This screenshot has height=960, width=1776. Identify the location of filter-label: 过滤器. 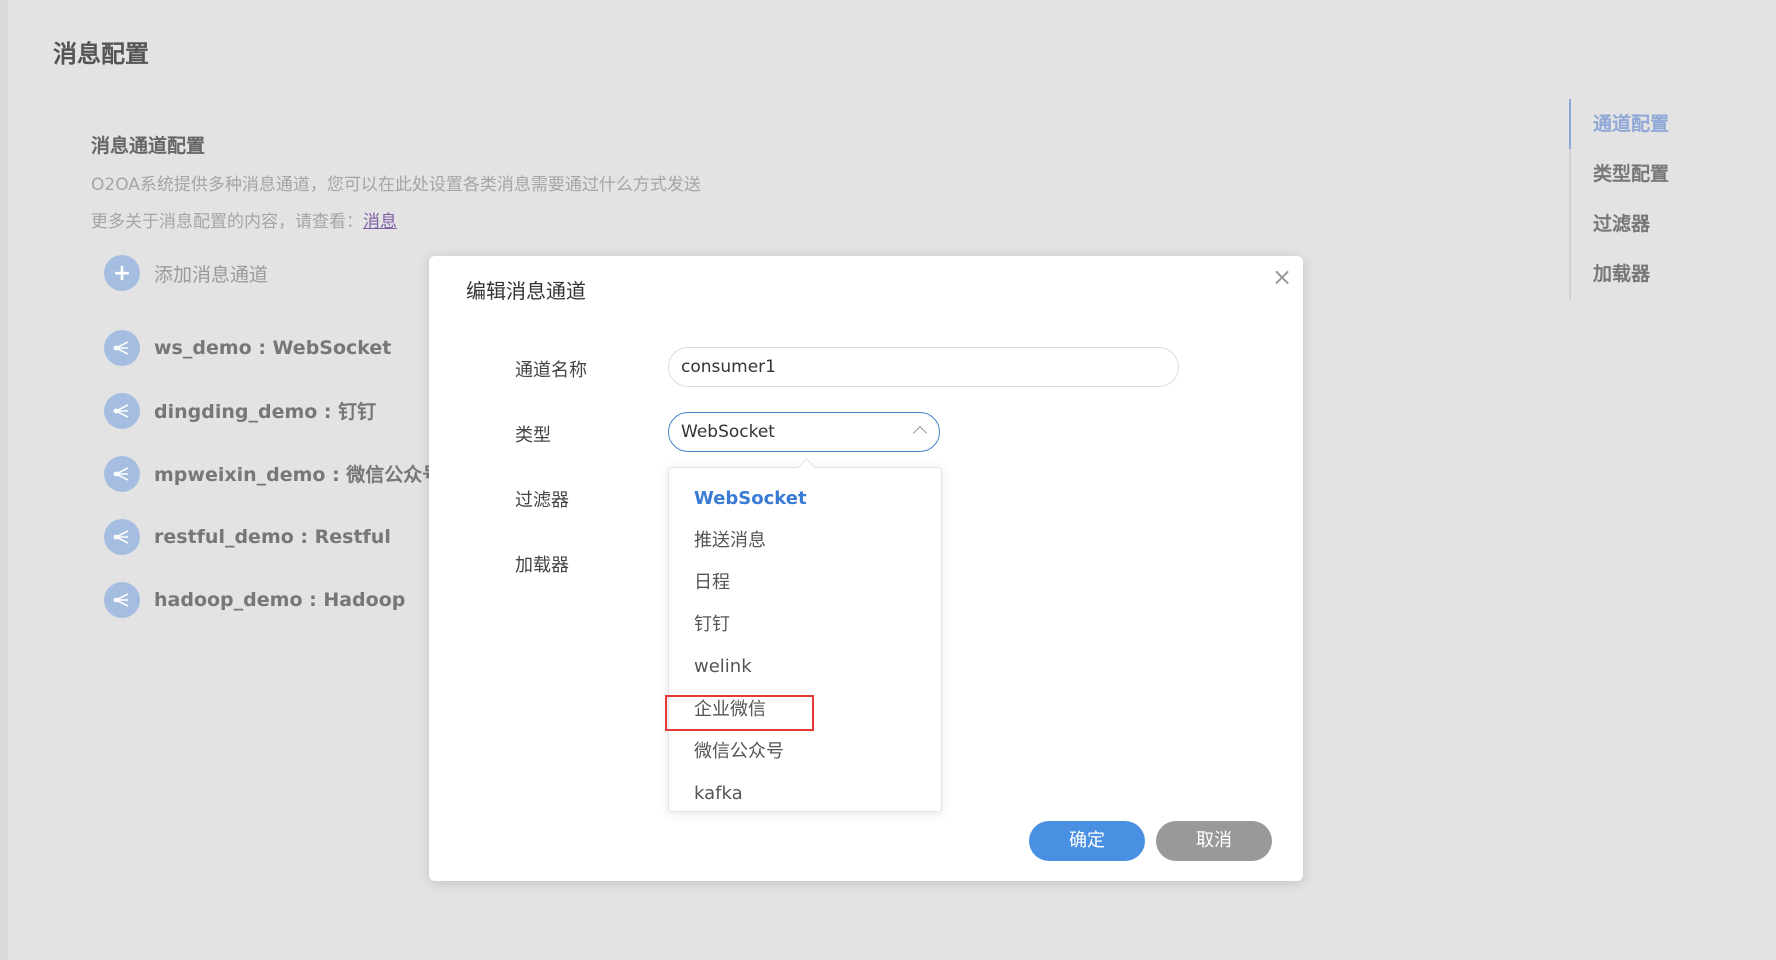
(542, 500).